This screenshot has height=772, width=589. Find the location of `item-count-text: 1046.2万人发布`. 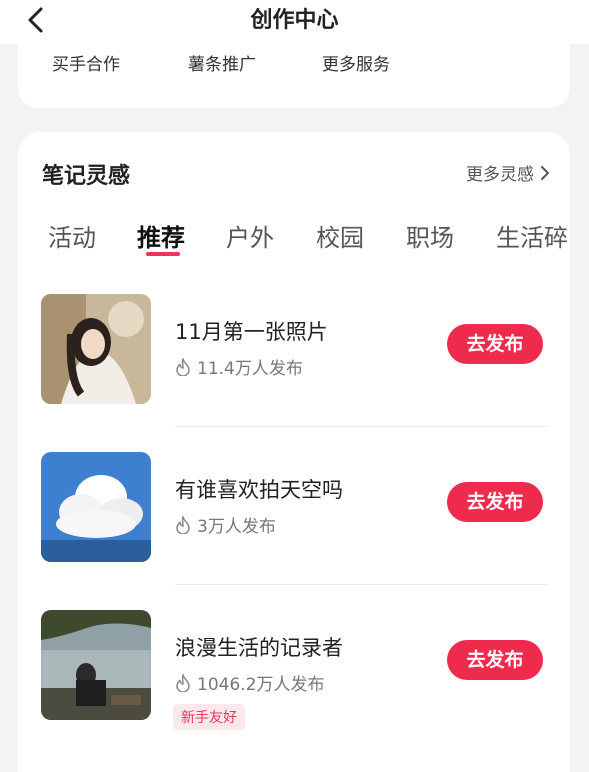

item-count-text: 1046.2万人发布 is located at coordinates (261, 685).